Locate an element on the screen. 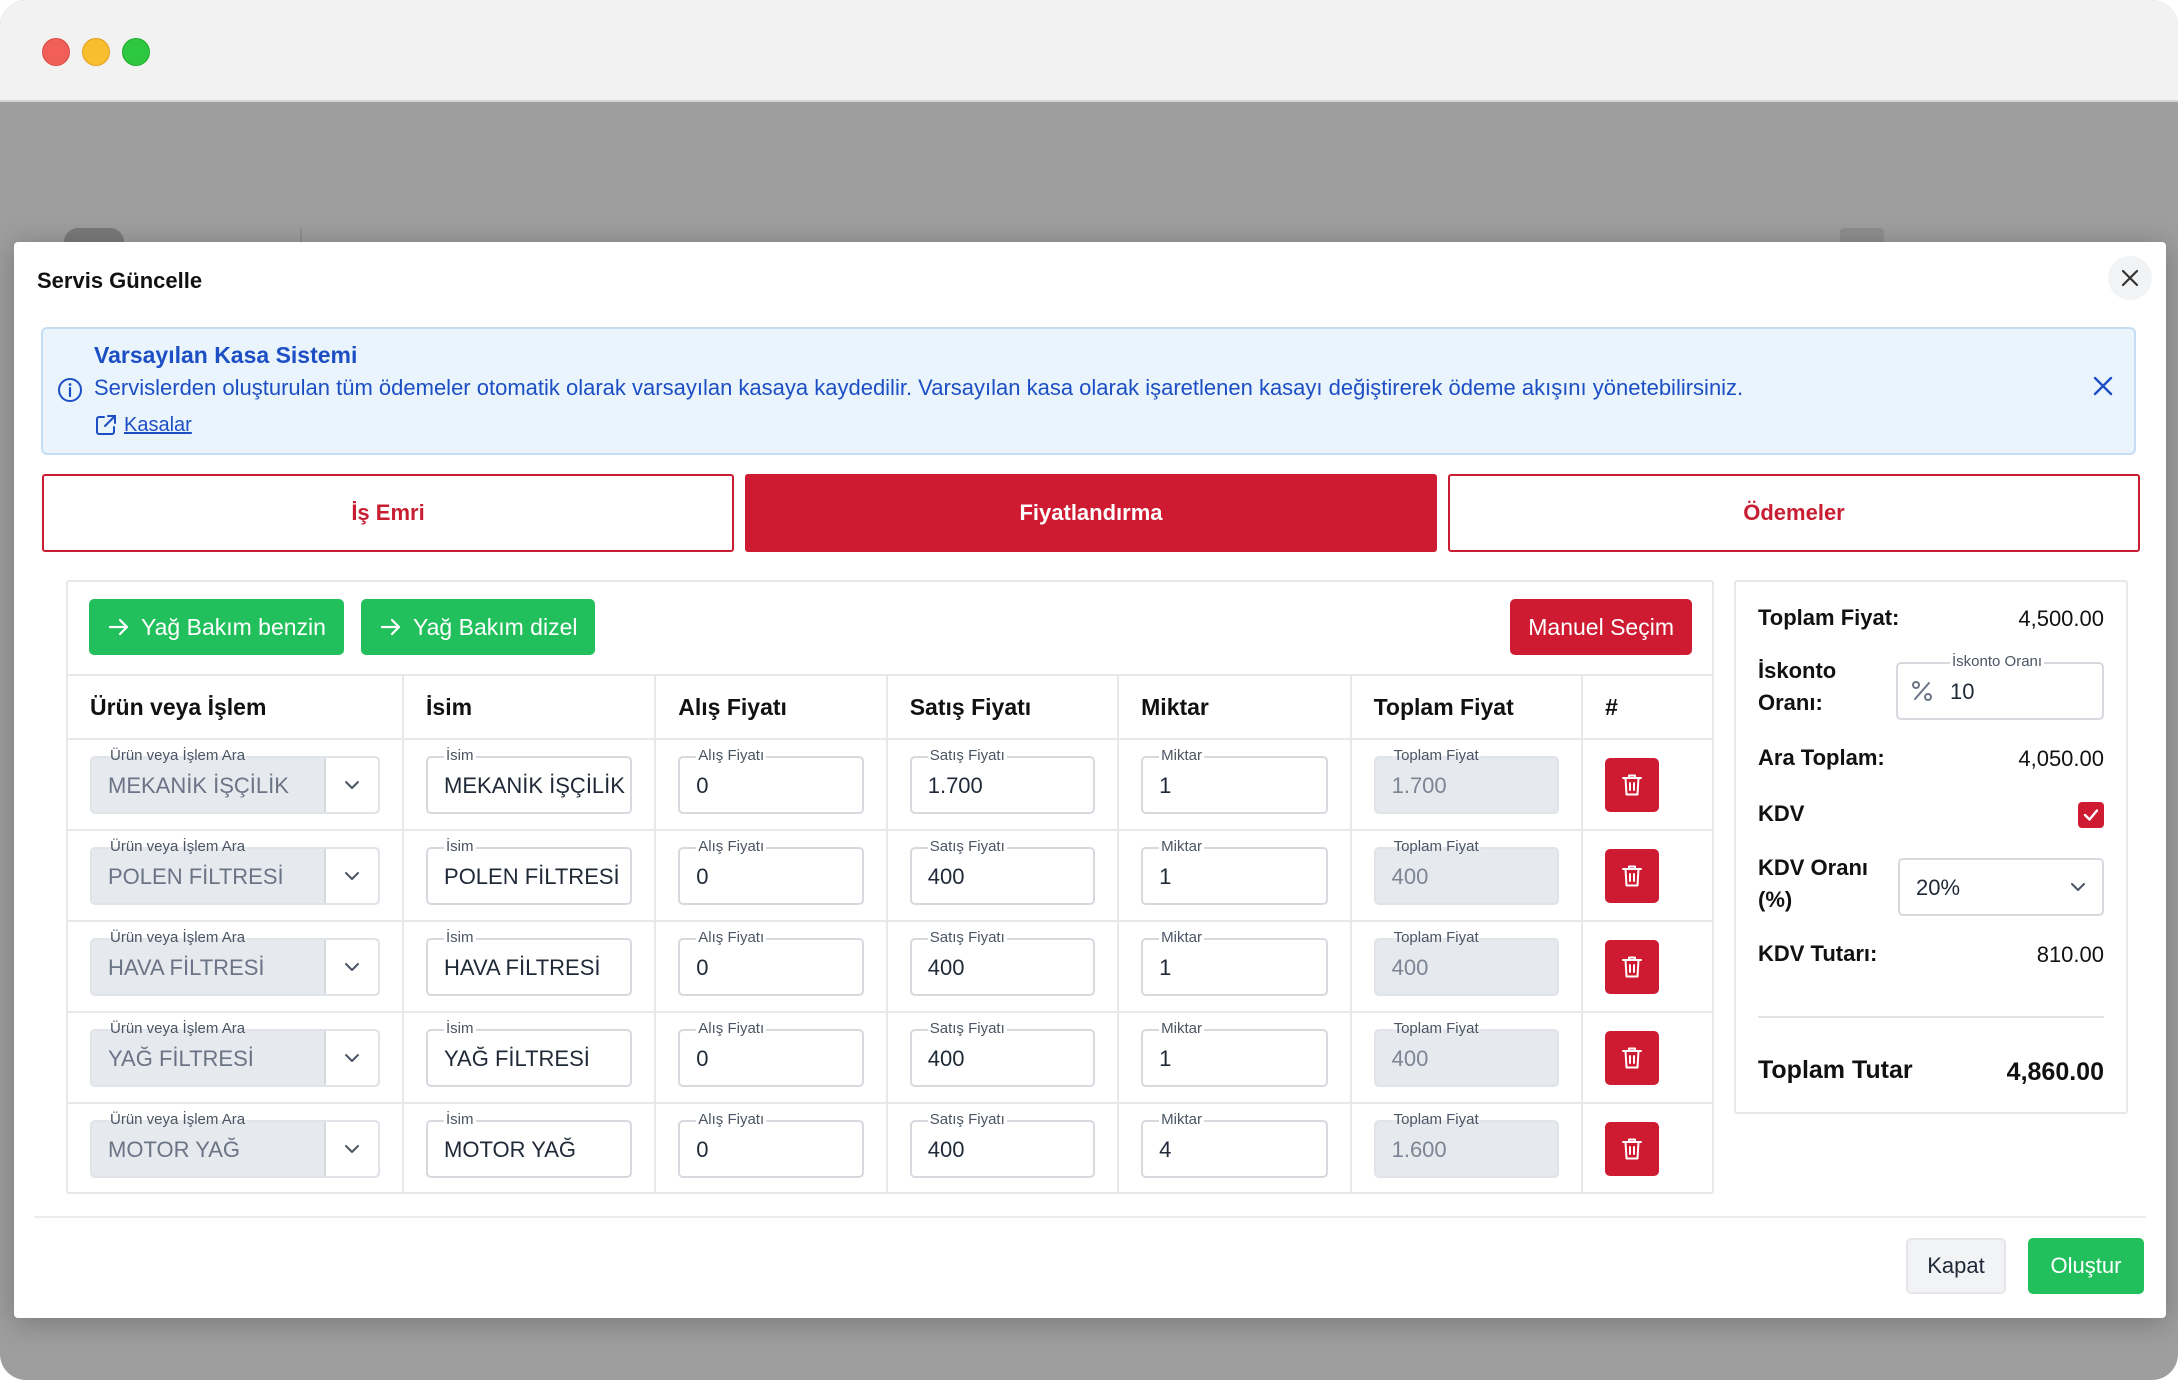 The image size is (2178, 1380). product-search-select: Ürün veya İşlem Ara POLEN FİLTRESİ is located at coordinates (235, 871).